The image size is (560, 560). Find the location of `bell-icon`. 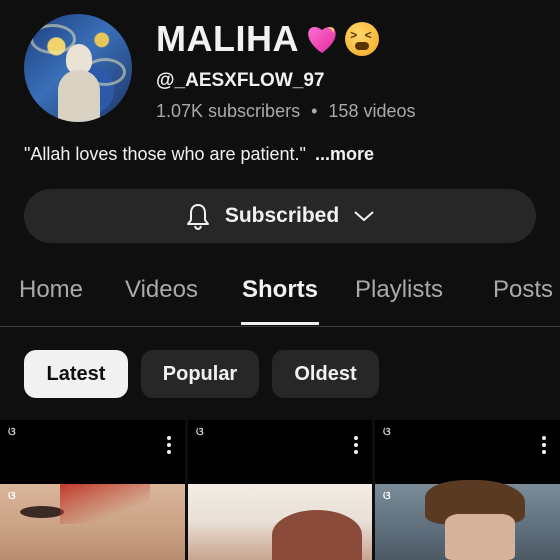

bell-icon is located at coordinates (198, 216).